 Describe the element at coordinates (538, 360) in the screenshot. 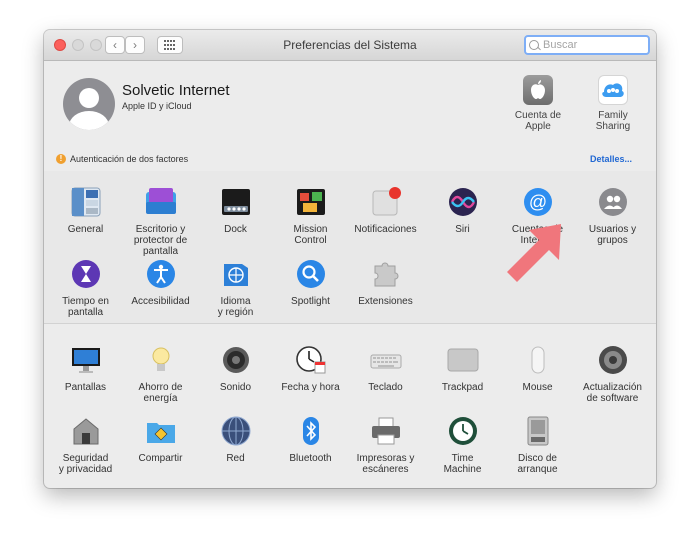

I see `mouse-icon` at that location.